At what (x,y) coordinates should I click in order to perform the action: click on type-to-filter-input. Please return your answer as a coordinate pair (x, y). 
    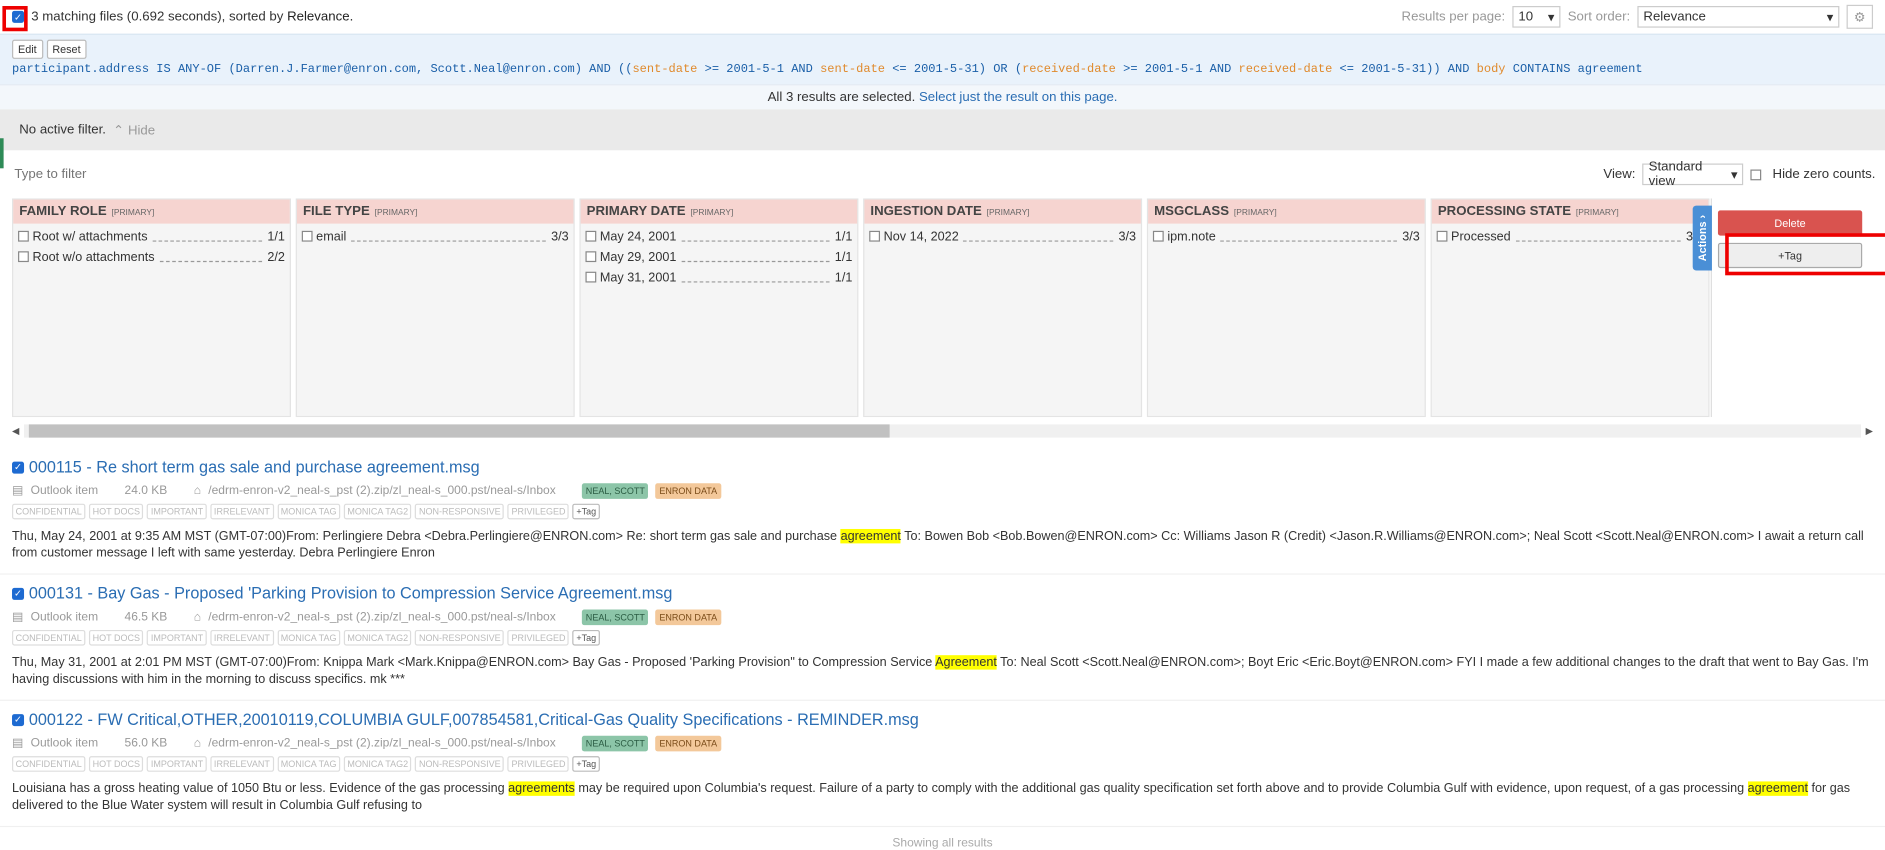
    Looking at the image, I should click on (195, 174).